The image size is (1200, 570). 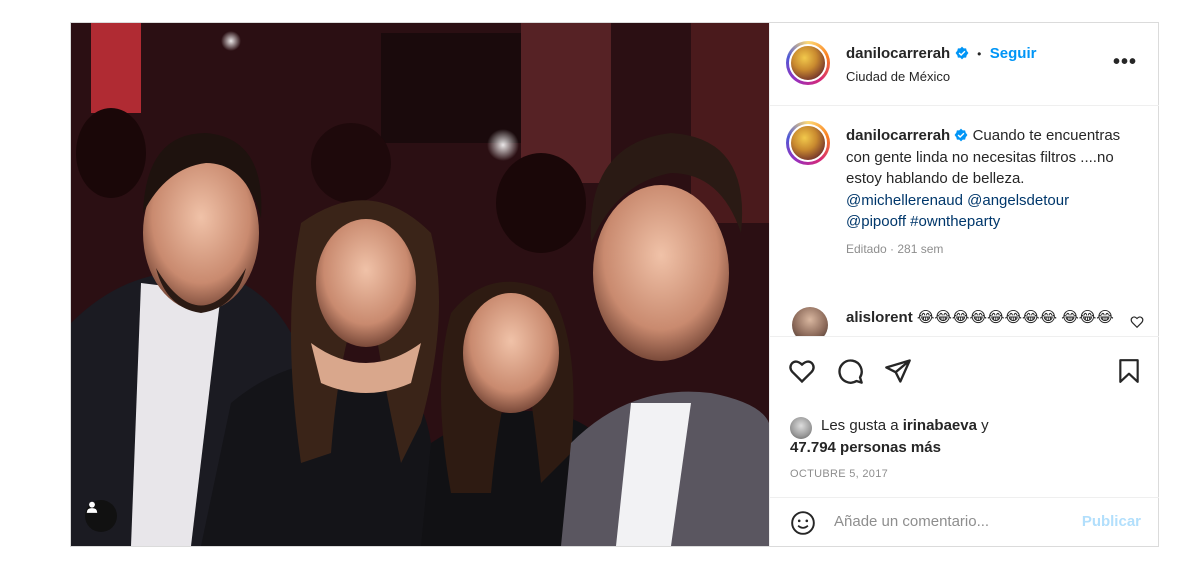 I want to click on author-username: danilocarrerah, so click(x=898, y=53).